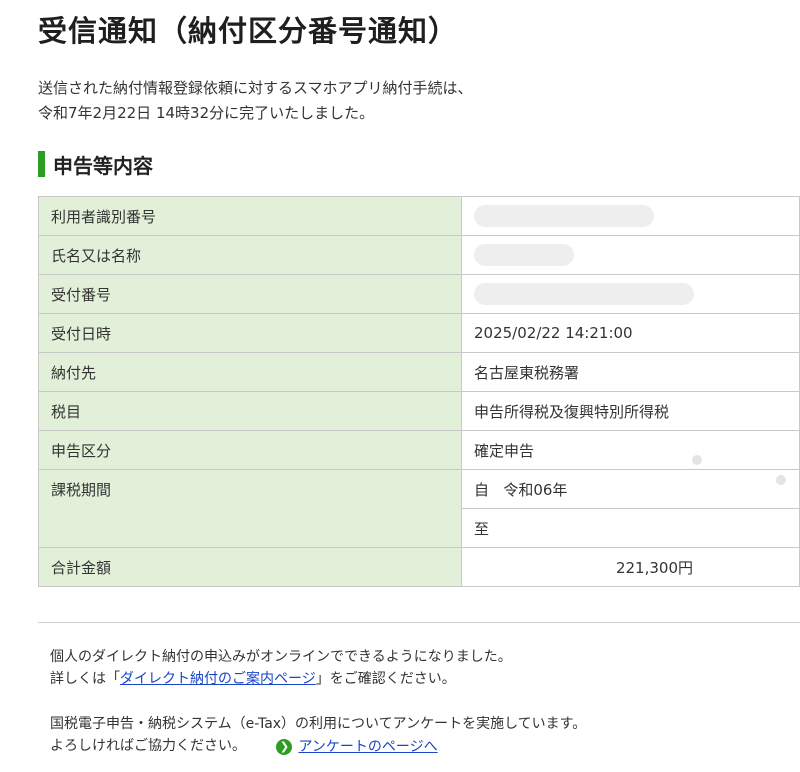  Describe the element at coordinates (630, 450) in the screenshot. I see `filing-type-value: 確定申告` at that location.